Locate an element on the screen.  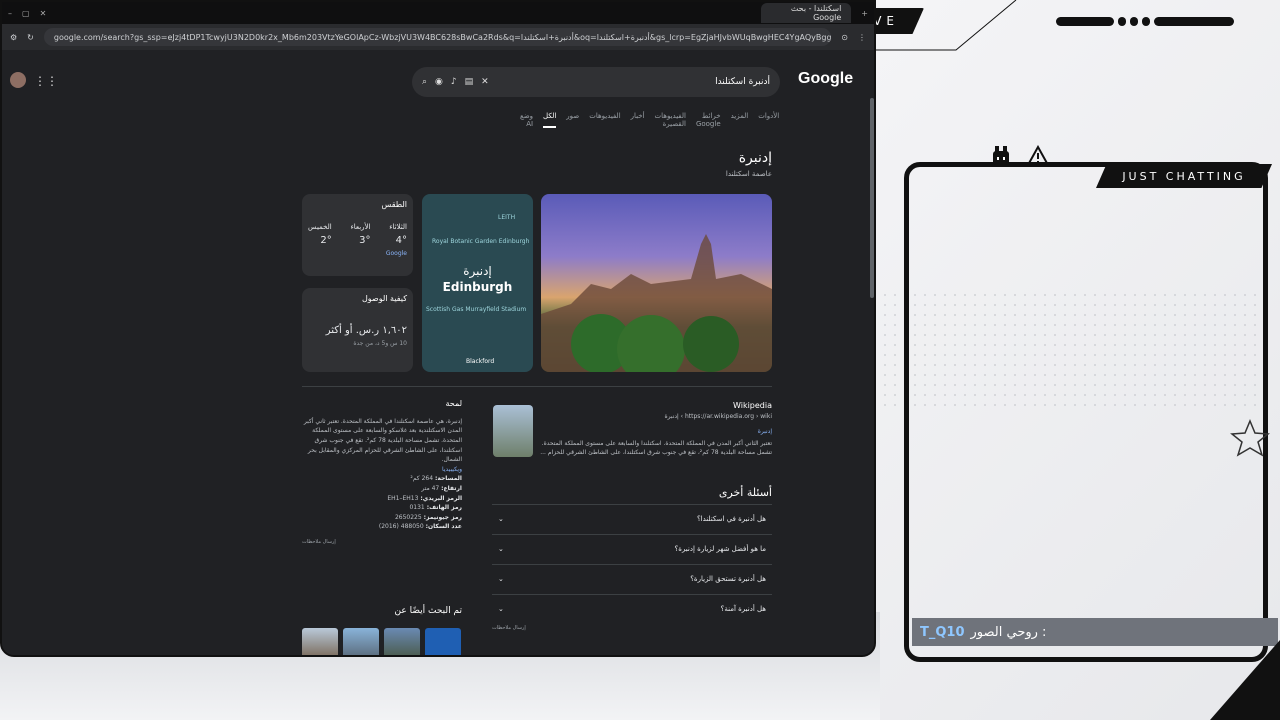
tab-strip: – ▢ ✕ اسكتلندا - بحث Google + is located at coordinates (438, 13).